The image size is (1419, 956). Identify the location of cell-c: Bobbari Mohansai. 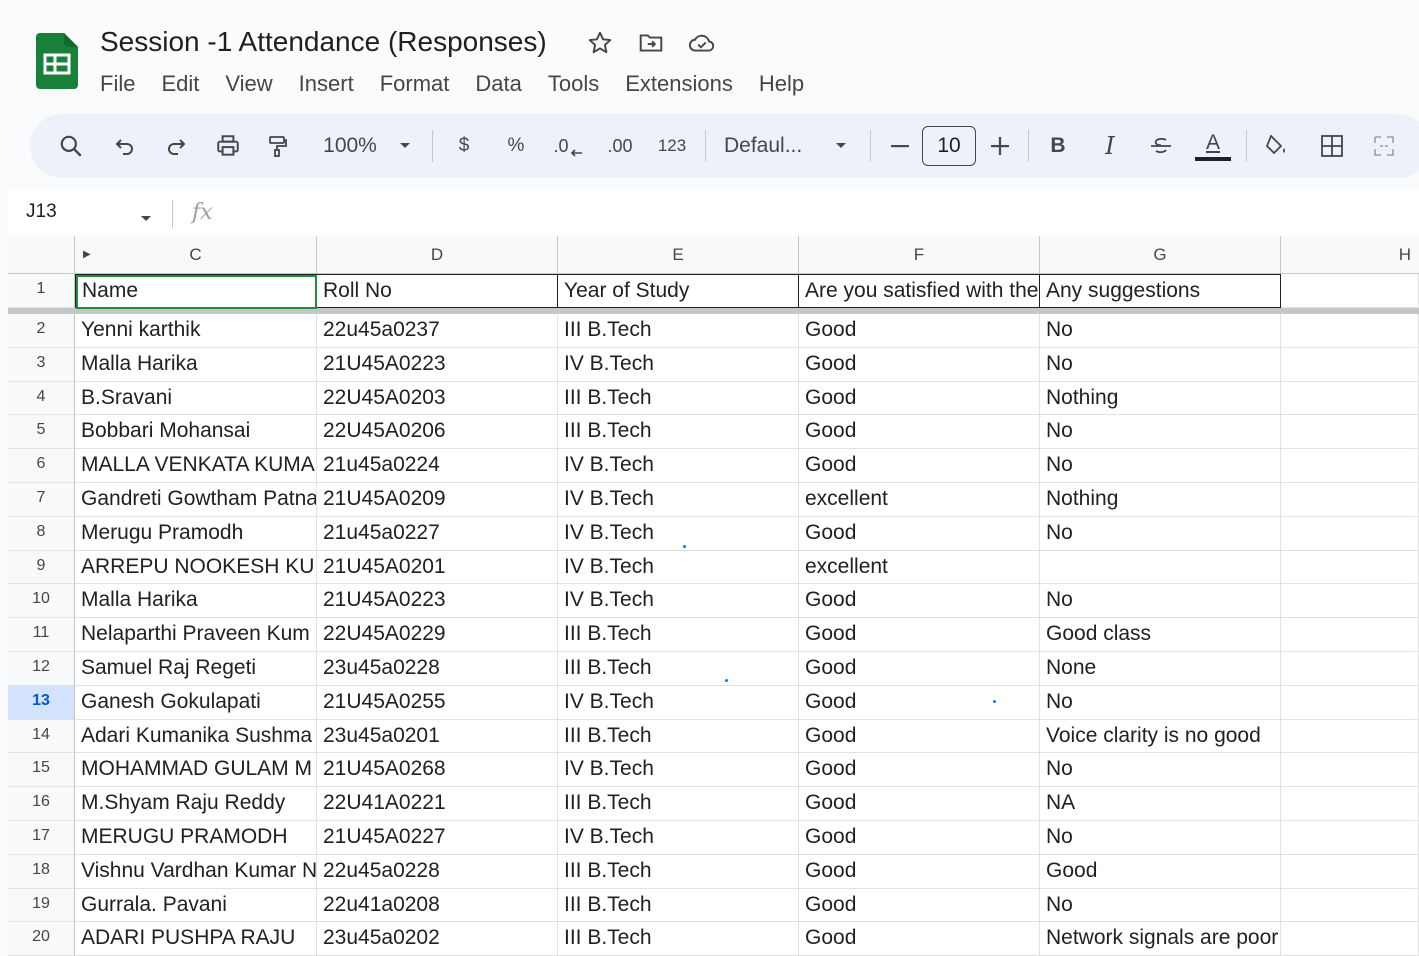
(196, 432).